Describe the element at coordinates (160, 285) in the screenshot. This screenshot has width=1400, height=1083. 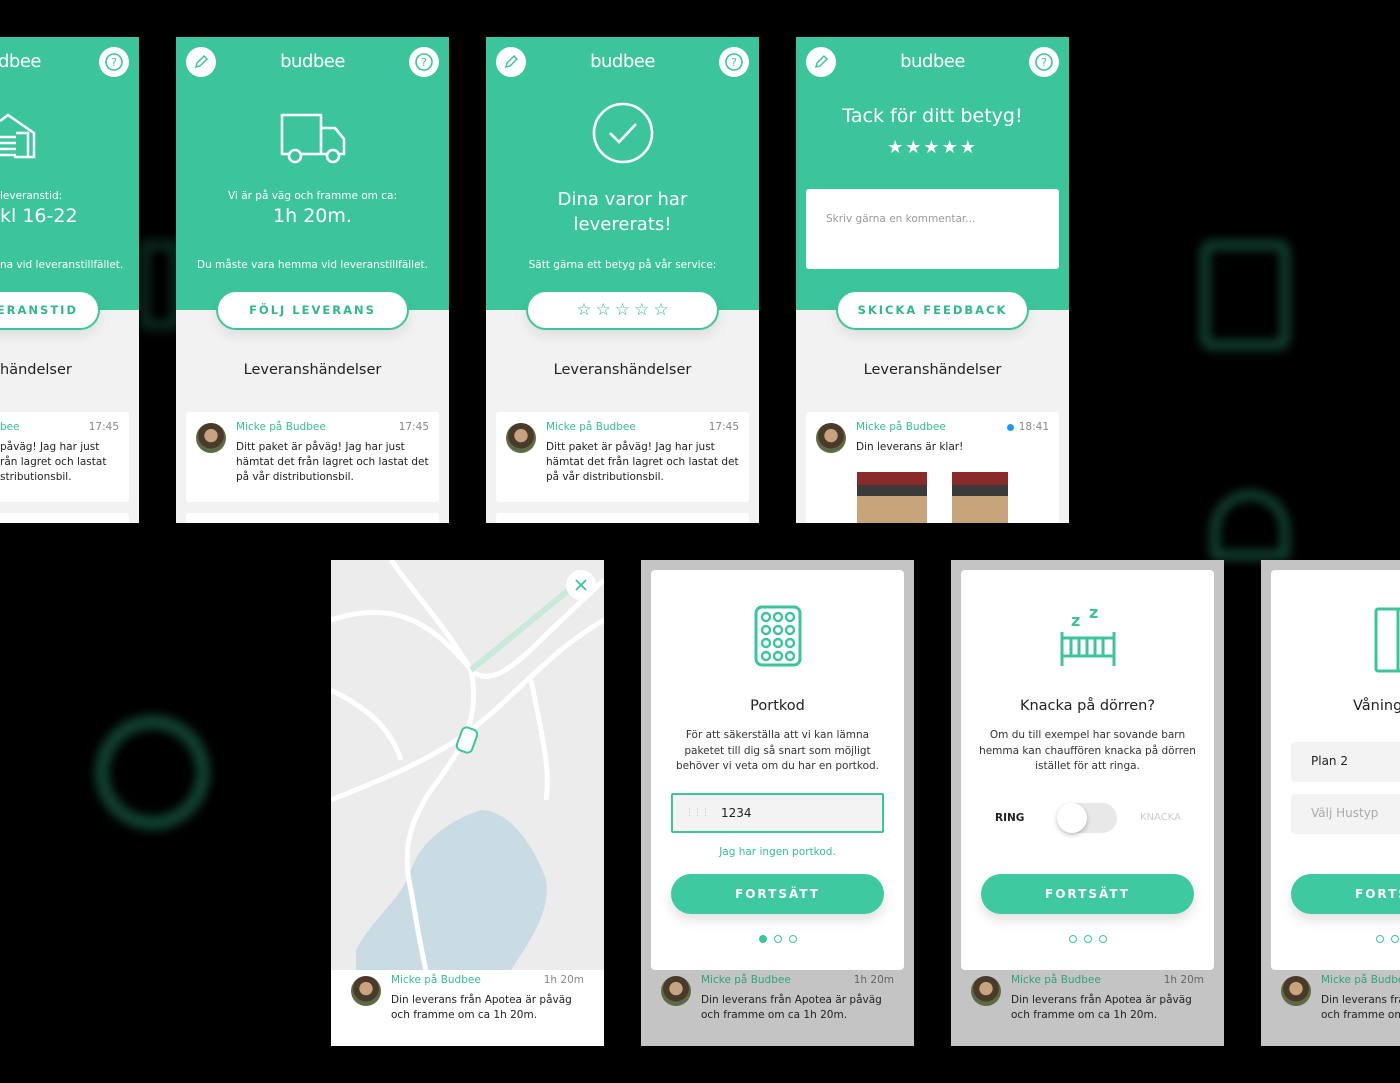
I see `background-grid-icon` at that location.